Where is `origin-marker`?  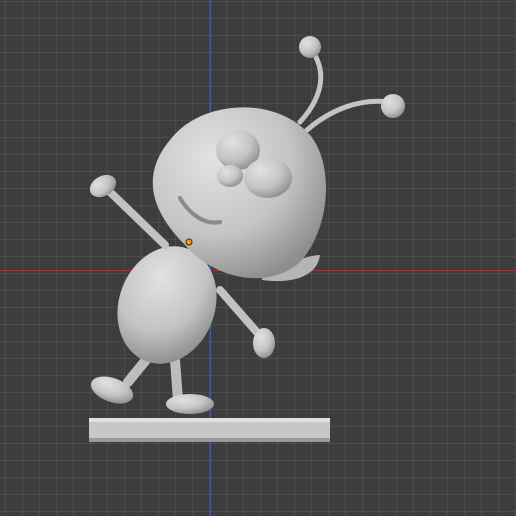
origin-marker is located at coordinates (189, 242).